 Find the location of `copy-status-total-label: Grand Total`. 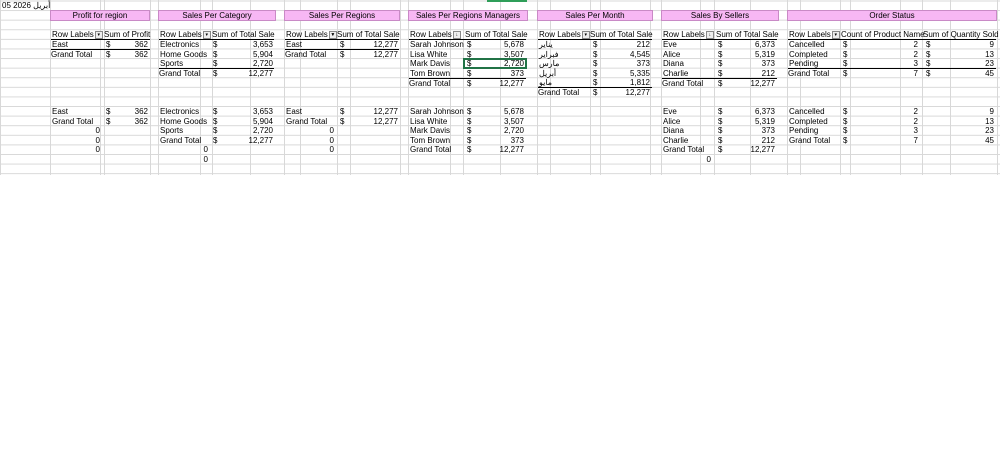

copy-status-total-label: Grand Total is located at coordinates (809, 140).